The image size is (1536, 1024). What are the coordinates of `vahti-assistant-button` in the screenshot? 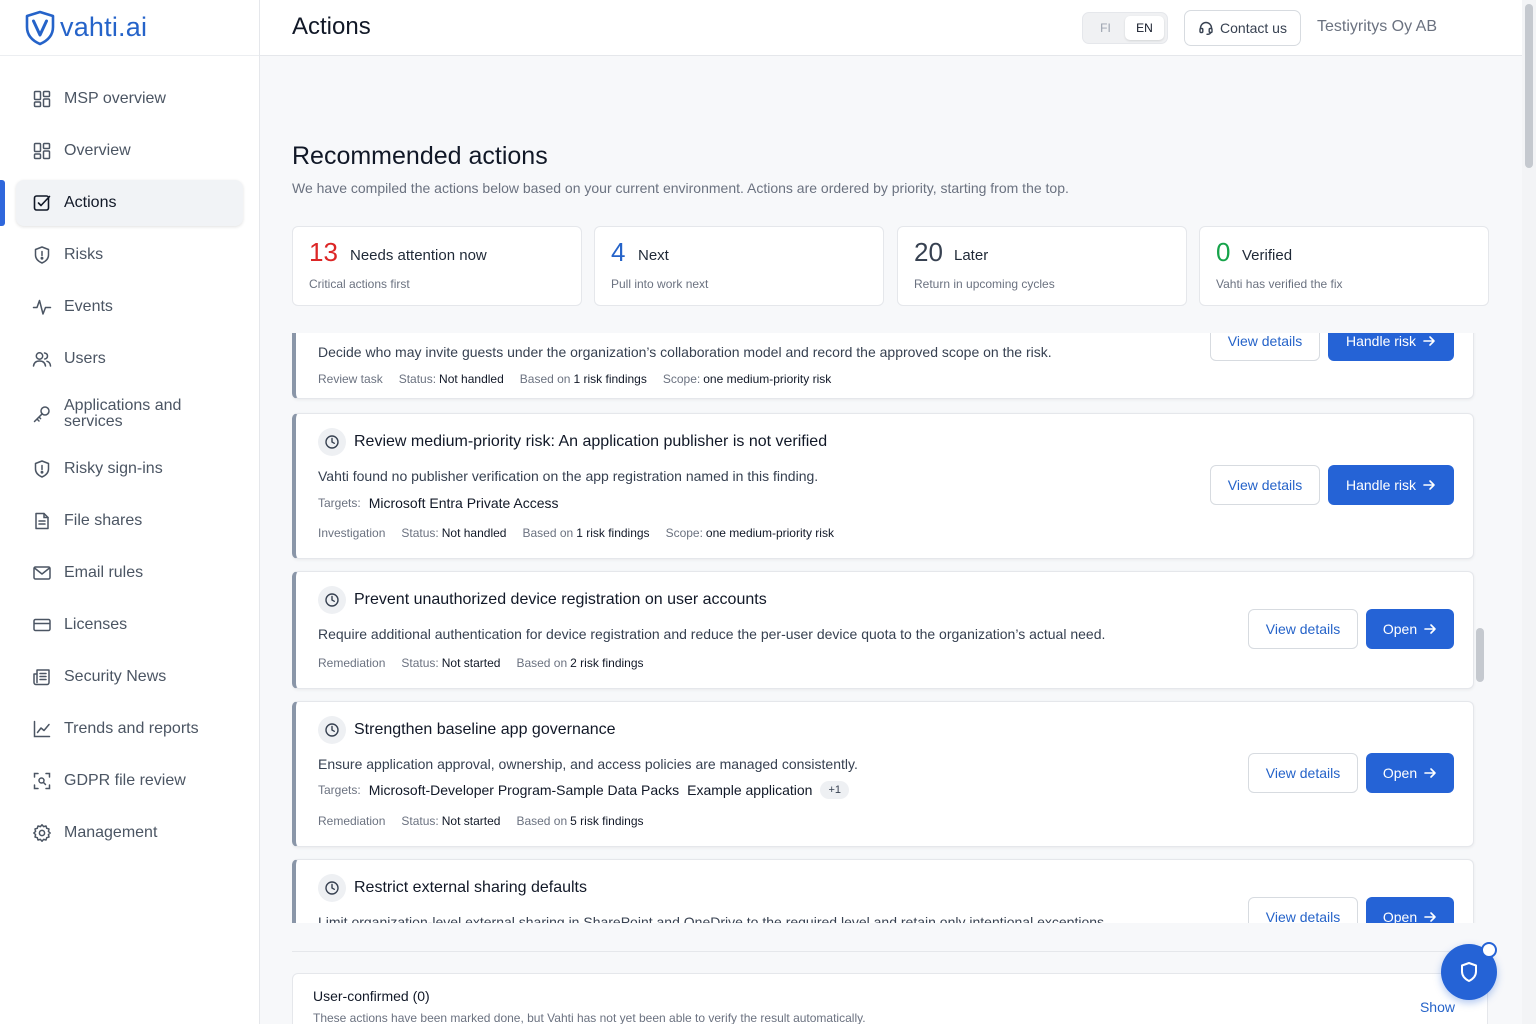 It's located at (1469, 971).